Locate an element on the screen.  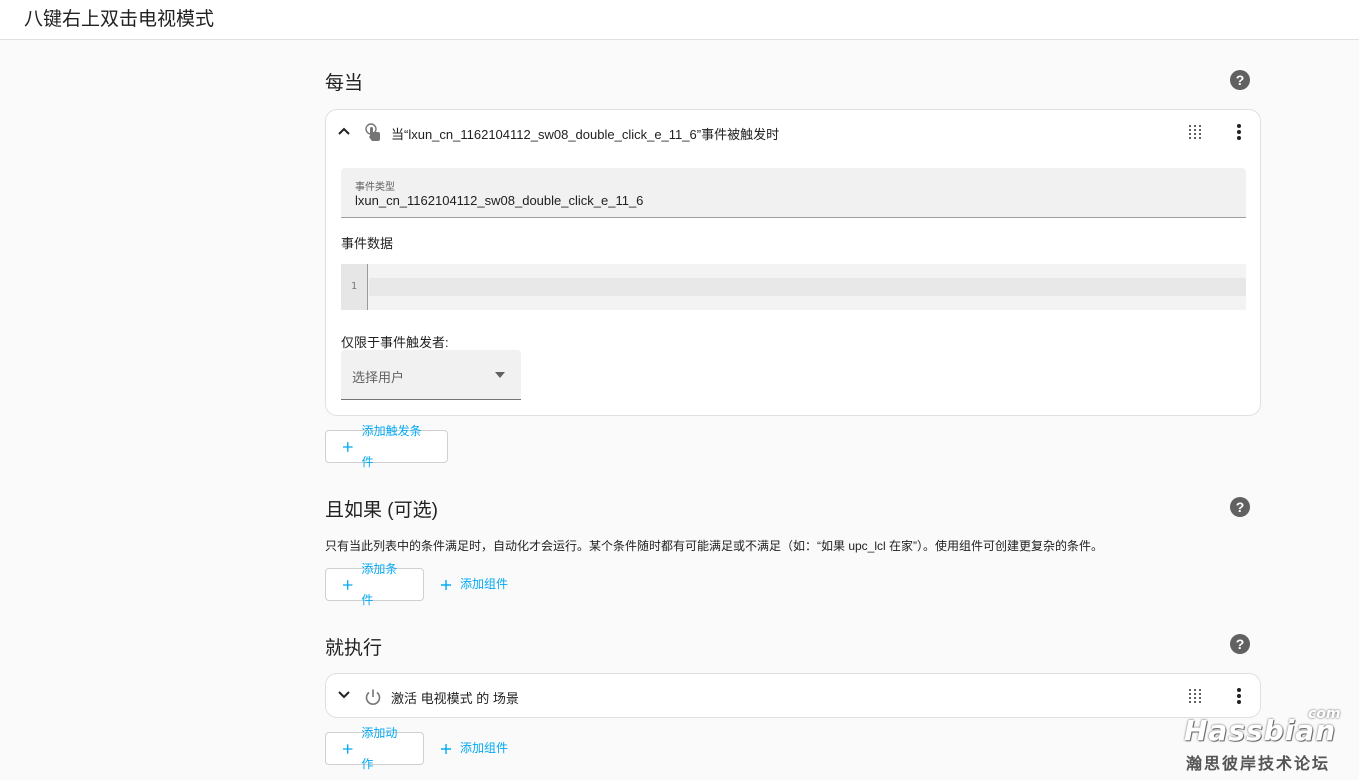
event-data-label: 事件数据 is located at coordinates (367, 243).